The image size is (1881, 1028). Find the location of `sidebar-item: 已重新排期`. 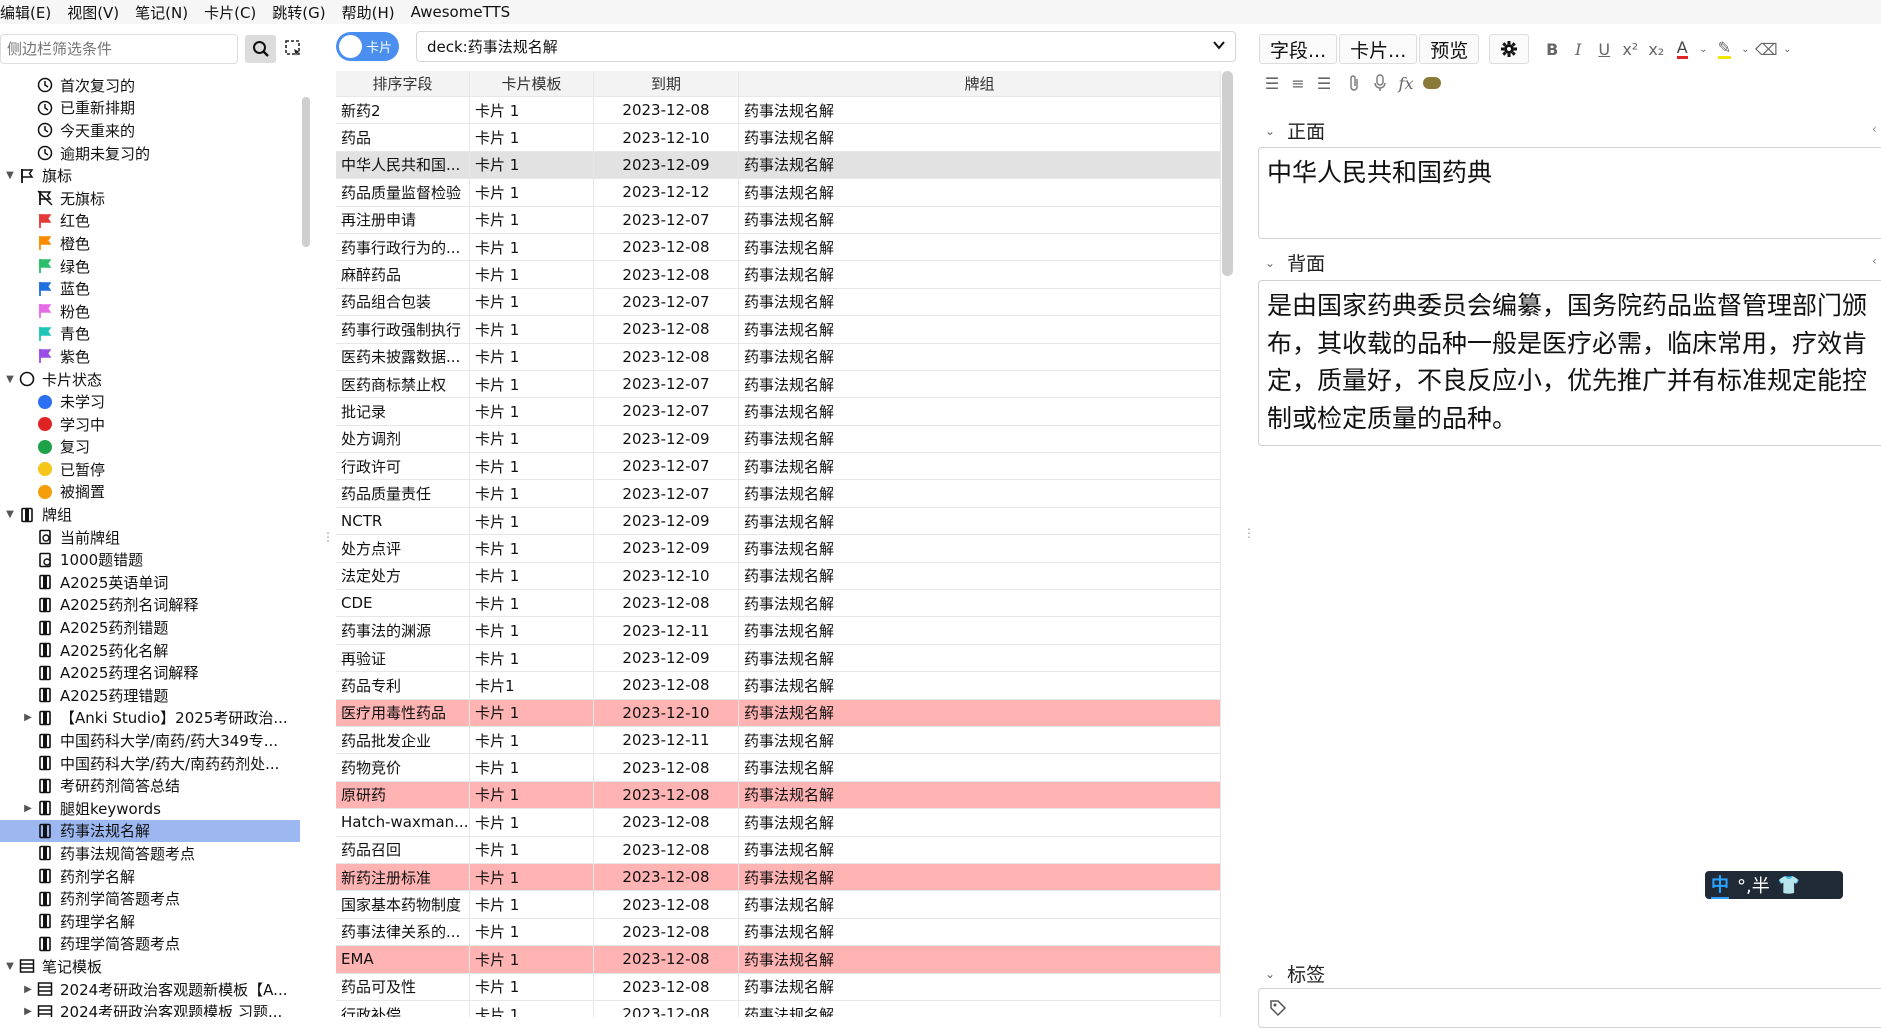

sidebar-item: 已重新排期 is located at coordinates (150, 108).